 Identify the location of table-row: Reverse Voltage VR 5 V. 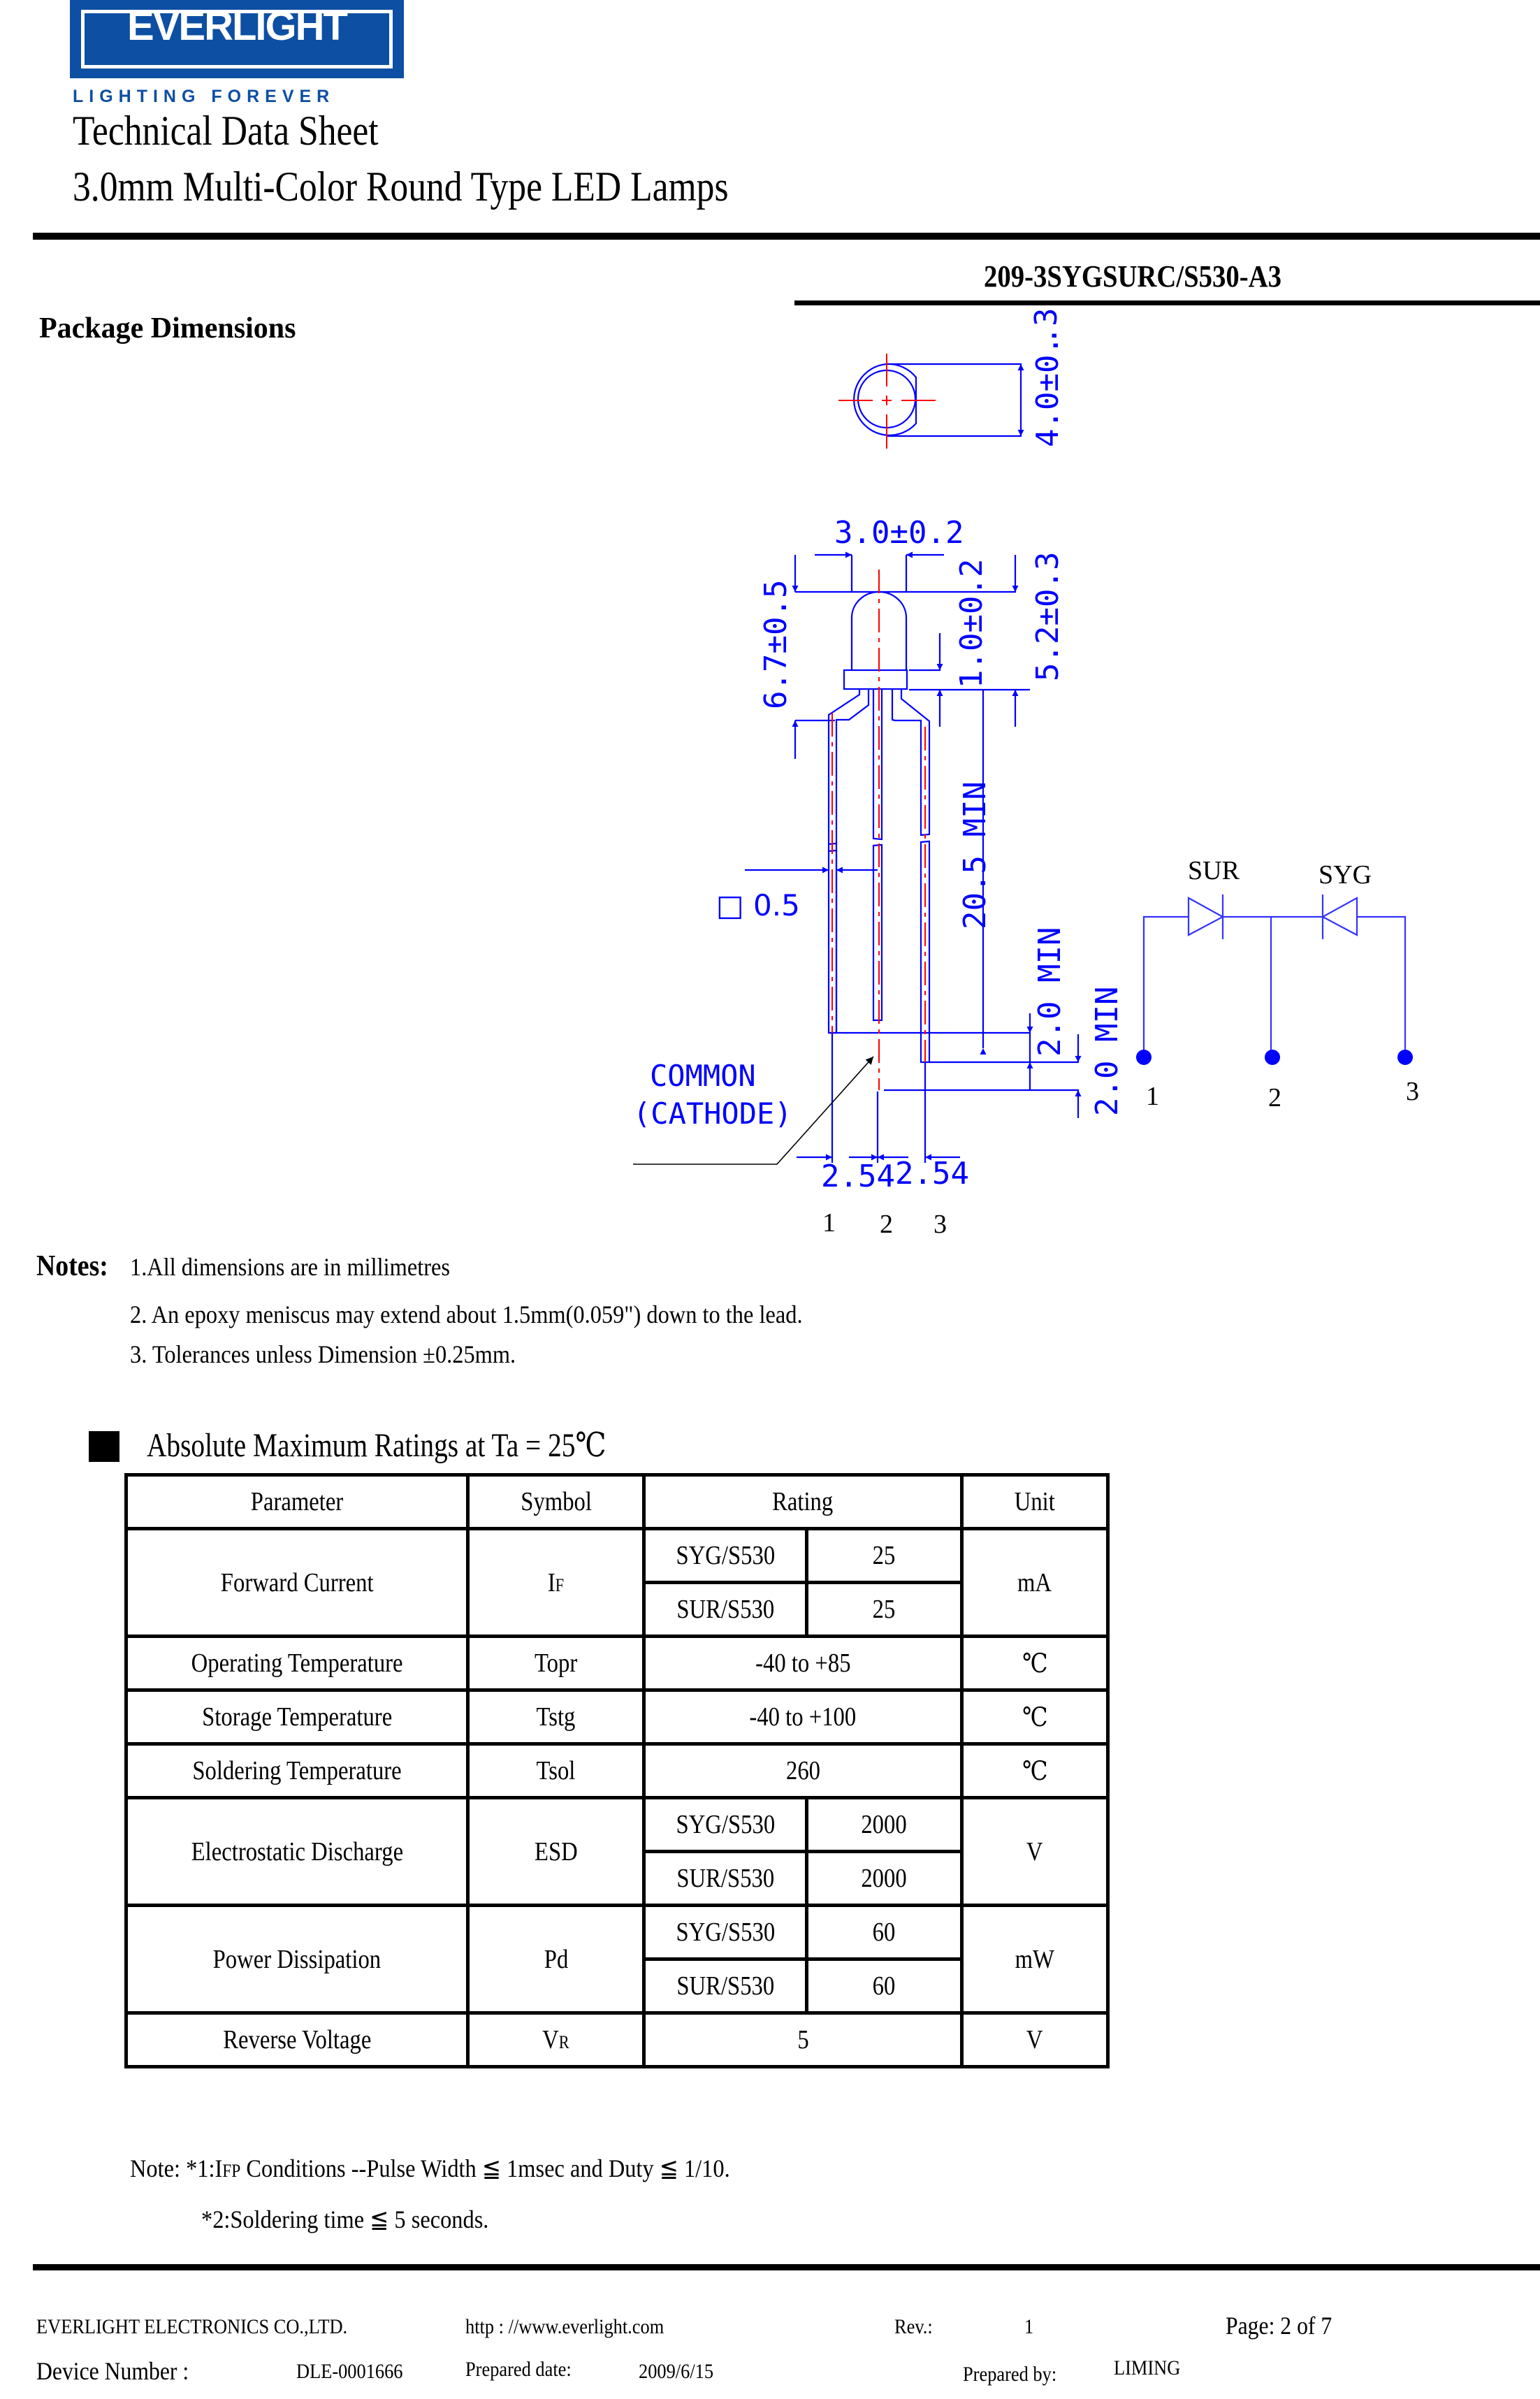
(617, 2039).